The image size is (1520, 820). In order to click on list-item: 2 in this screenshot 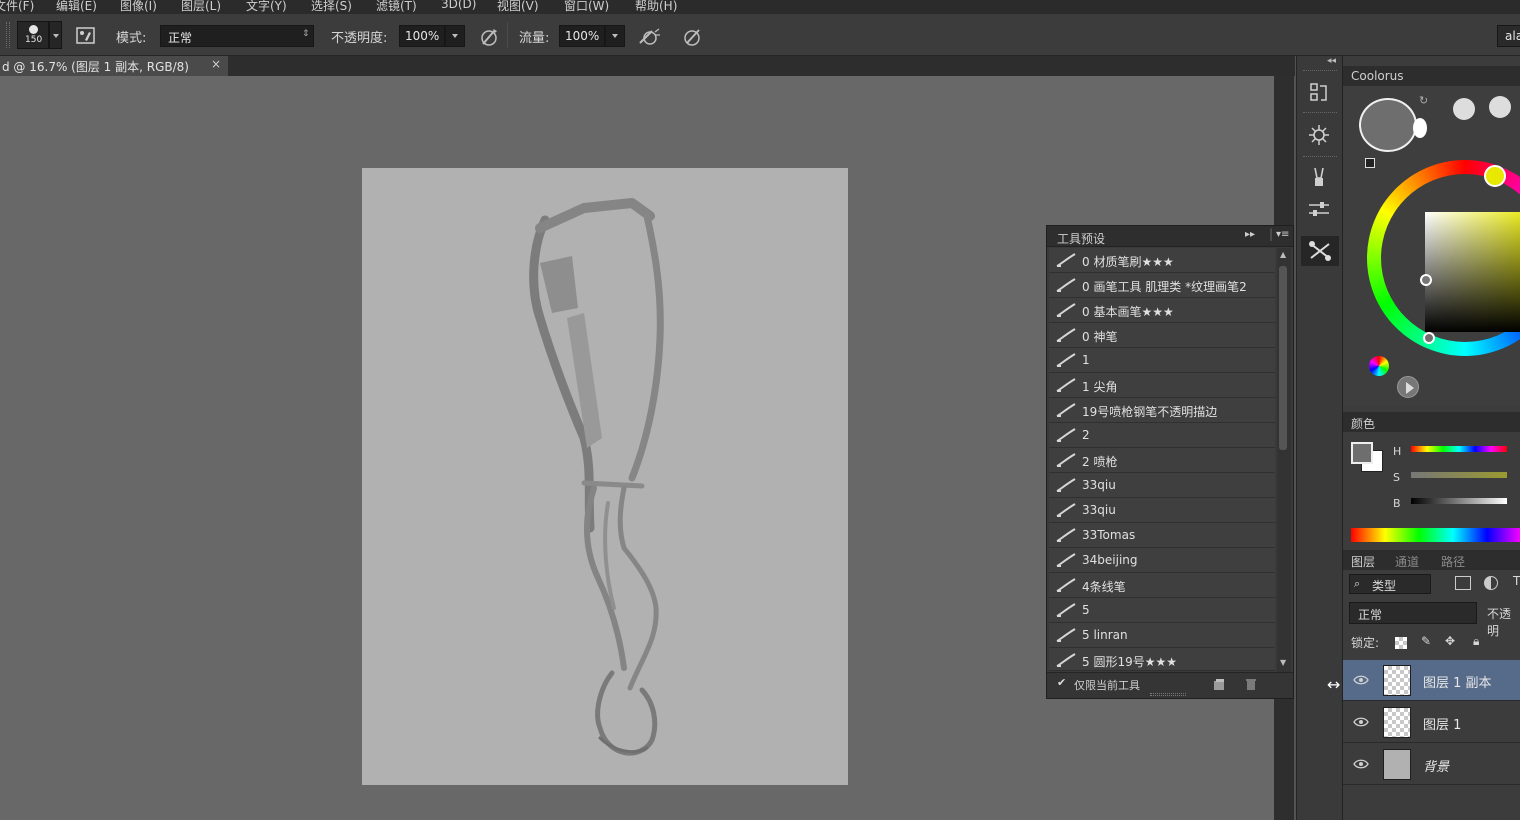, I will do `click(1162, 435)`.